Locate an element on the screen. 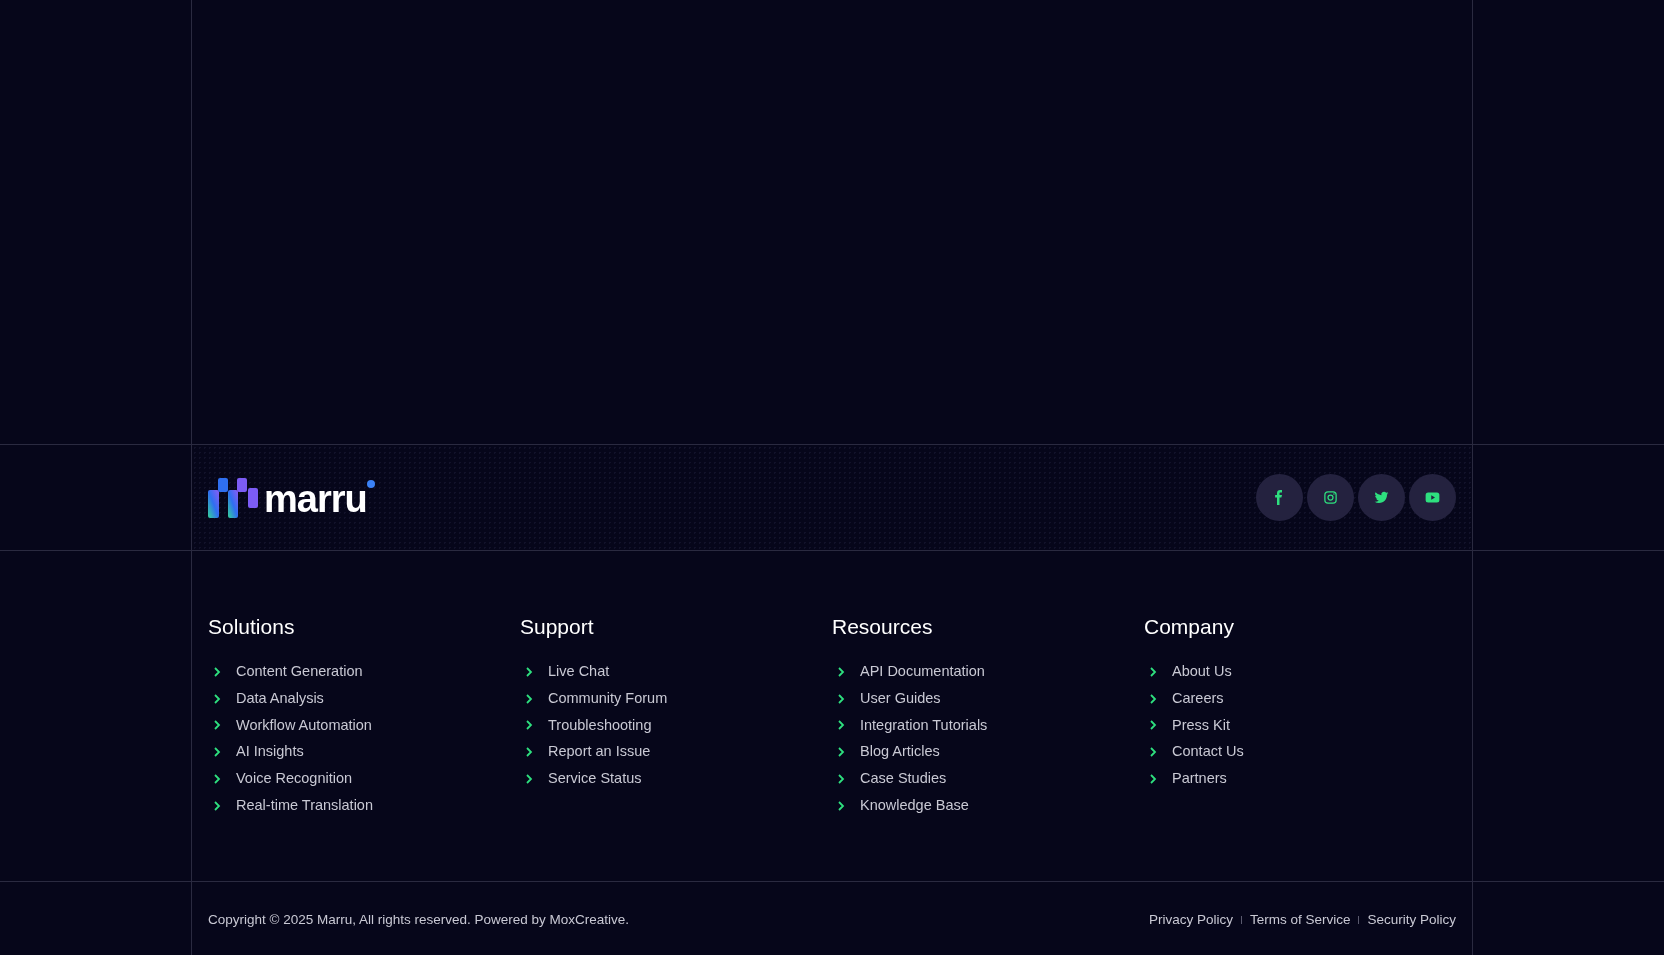  instagram-icon is located at coordinates (1330, 497).